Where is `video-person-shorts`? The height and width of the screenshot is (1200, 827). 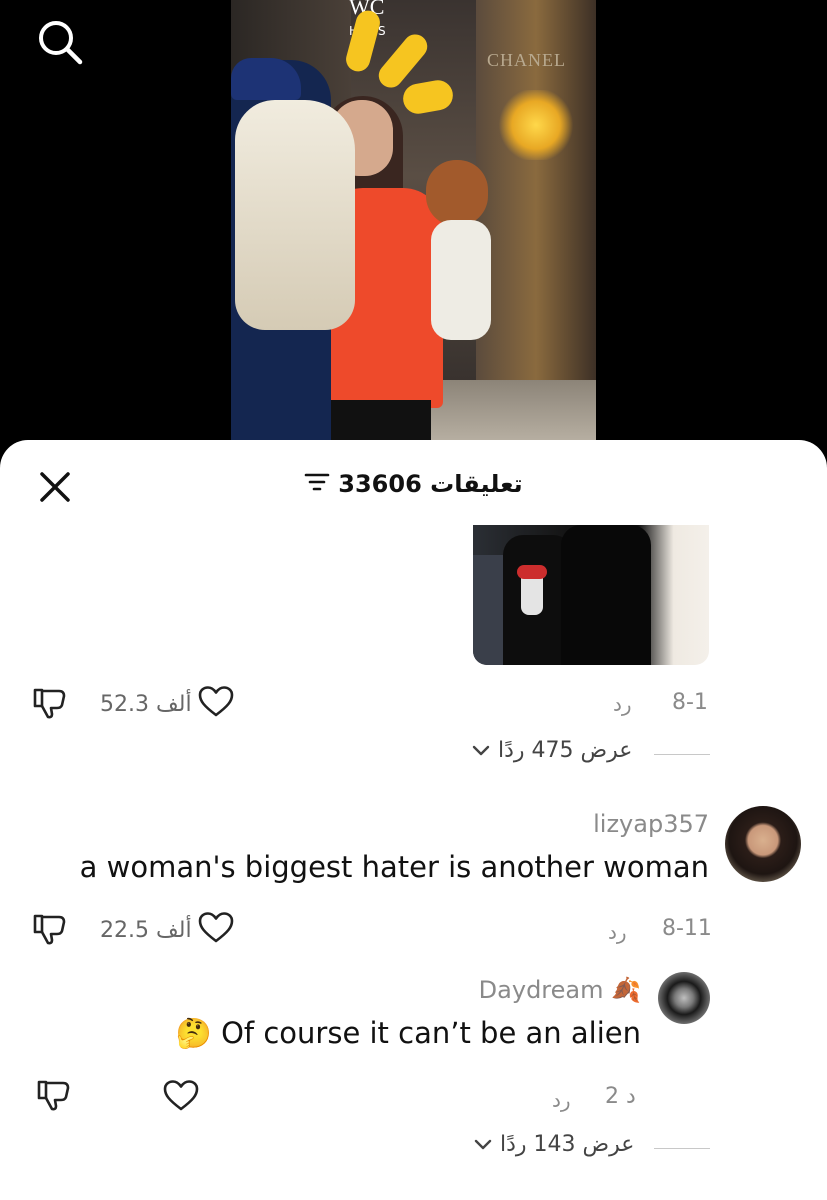
video-person-shorts is located at coordinates (381, 420).